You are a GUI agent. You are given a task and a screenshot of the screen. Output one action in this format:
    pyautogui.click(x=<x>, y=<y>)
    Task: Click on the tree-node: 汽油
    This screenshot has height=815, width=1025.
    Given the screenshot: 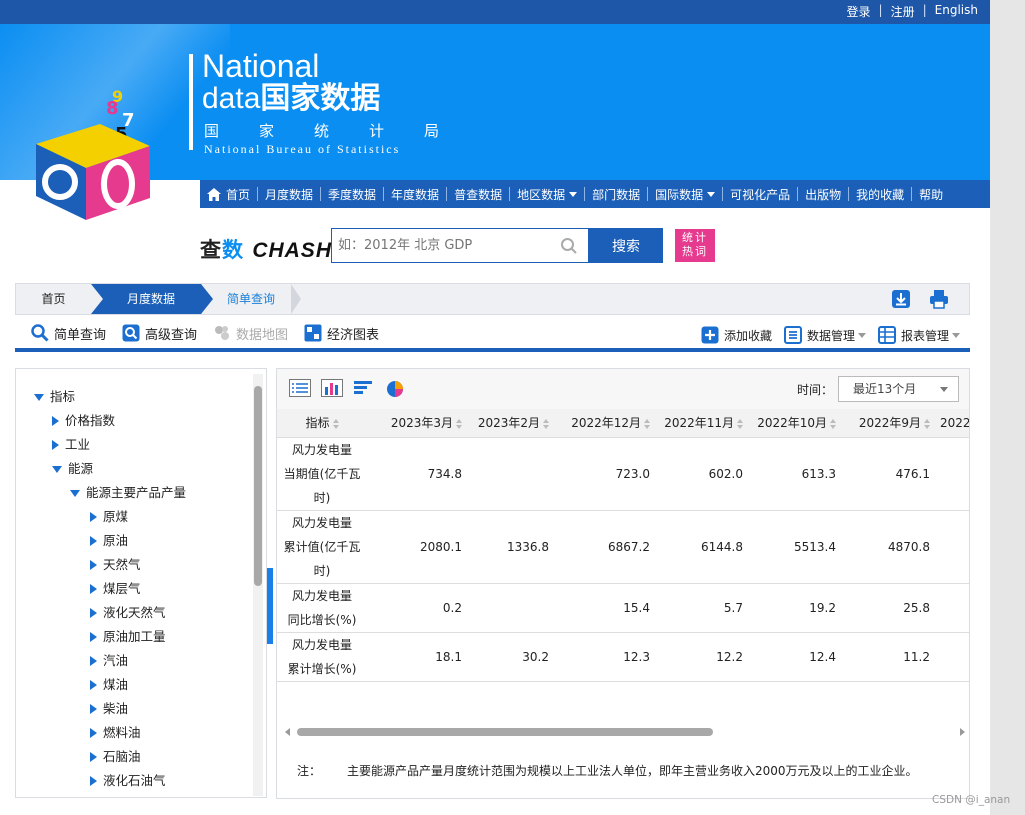 What is the action you would take?
    pyautogui.click(x=141, y=661)
    